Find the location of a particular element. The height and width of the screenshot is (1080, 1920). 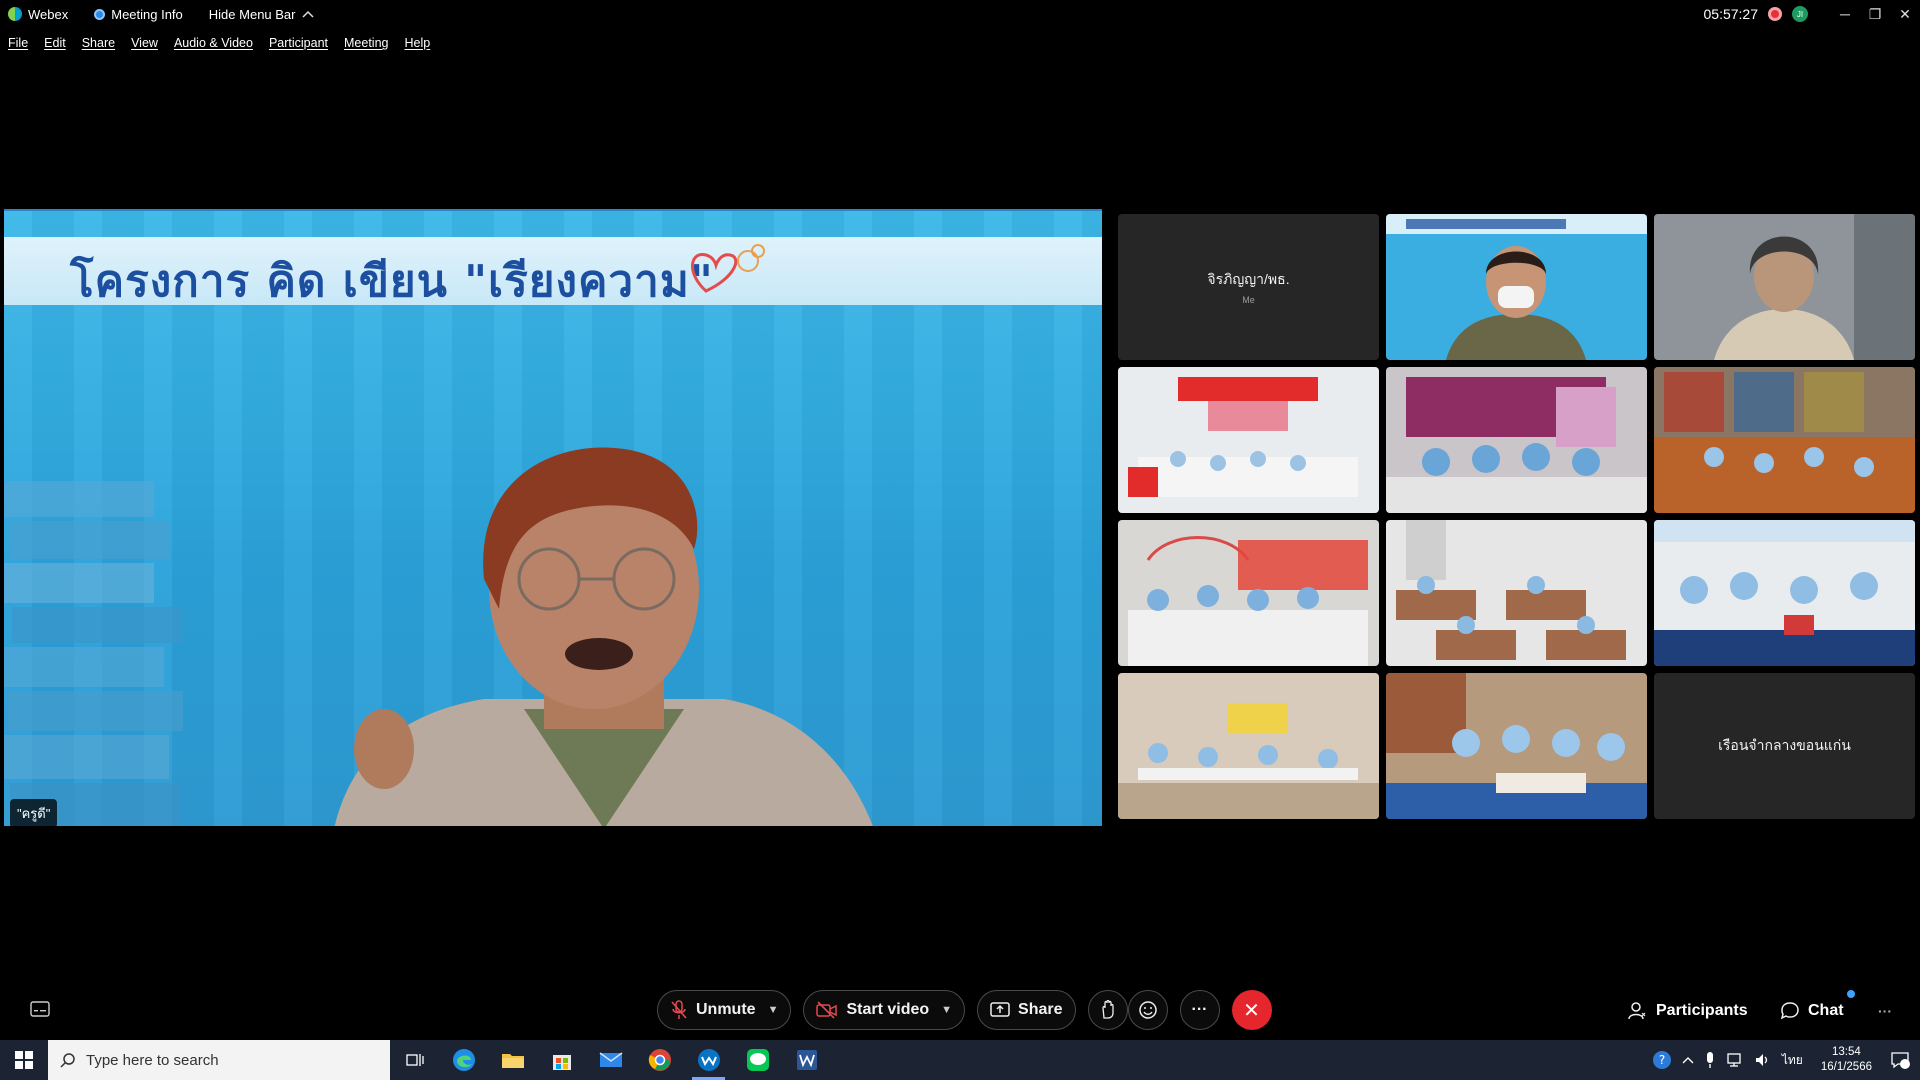

volume-icon is located at coordinates (1763, 1060).